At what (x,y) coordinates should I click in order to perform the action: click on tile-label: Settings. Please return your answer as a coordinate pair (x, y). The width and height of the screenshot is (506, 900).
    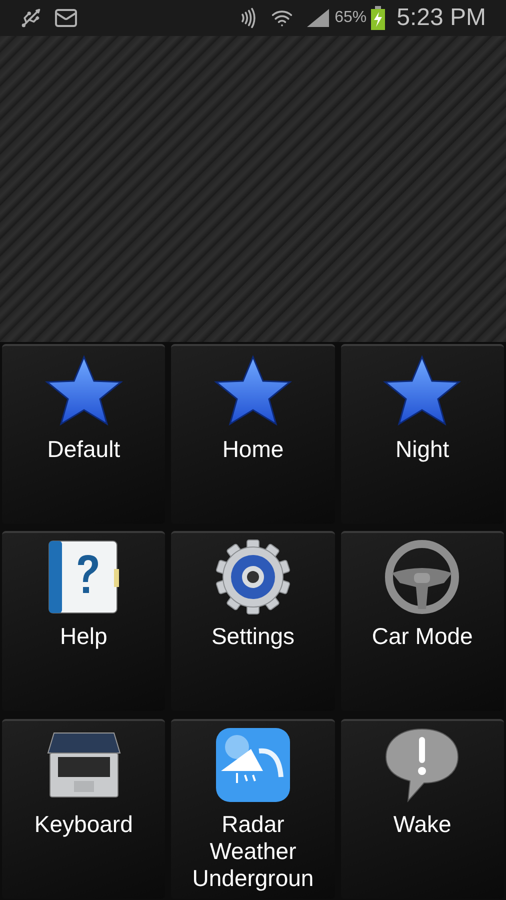
    Looking at the image, I should click on (253, 636).